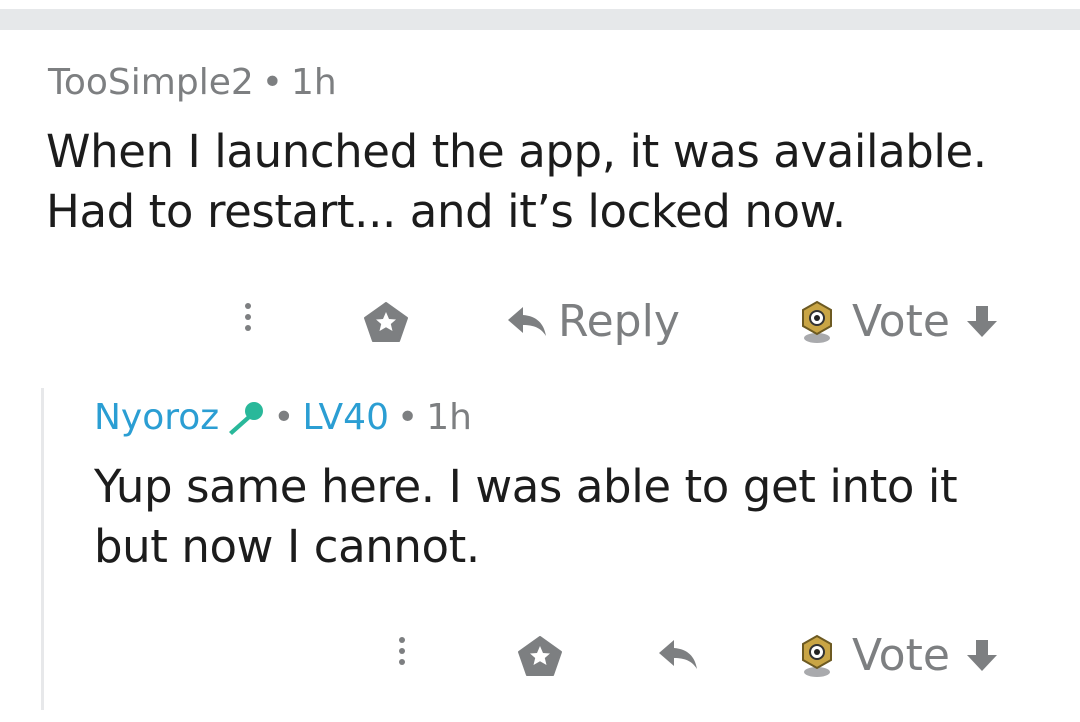 Image resolution: width=1080 pixels, height=722 pixels. I want to click on comment-meta: Nyoroz • LV40 • 1h, so click(283, 417).